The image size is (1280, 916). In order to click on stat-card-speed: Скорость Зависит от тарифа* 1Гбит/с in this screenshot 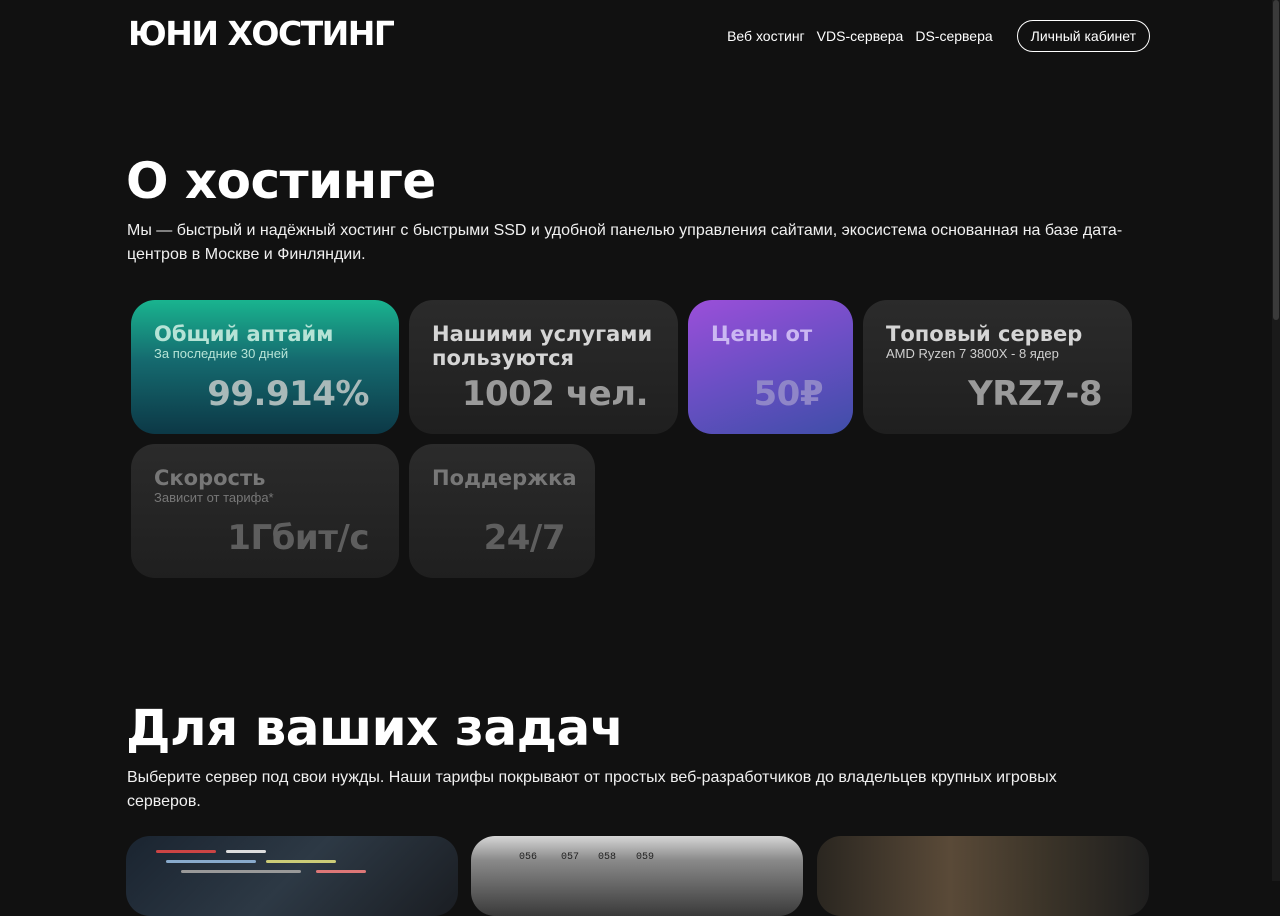, I will do `click(265, 511)`.